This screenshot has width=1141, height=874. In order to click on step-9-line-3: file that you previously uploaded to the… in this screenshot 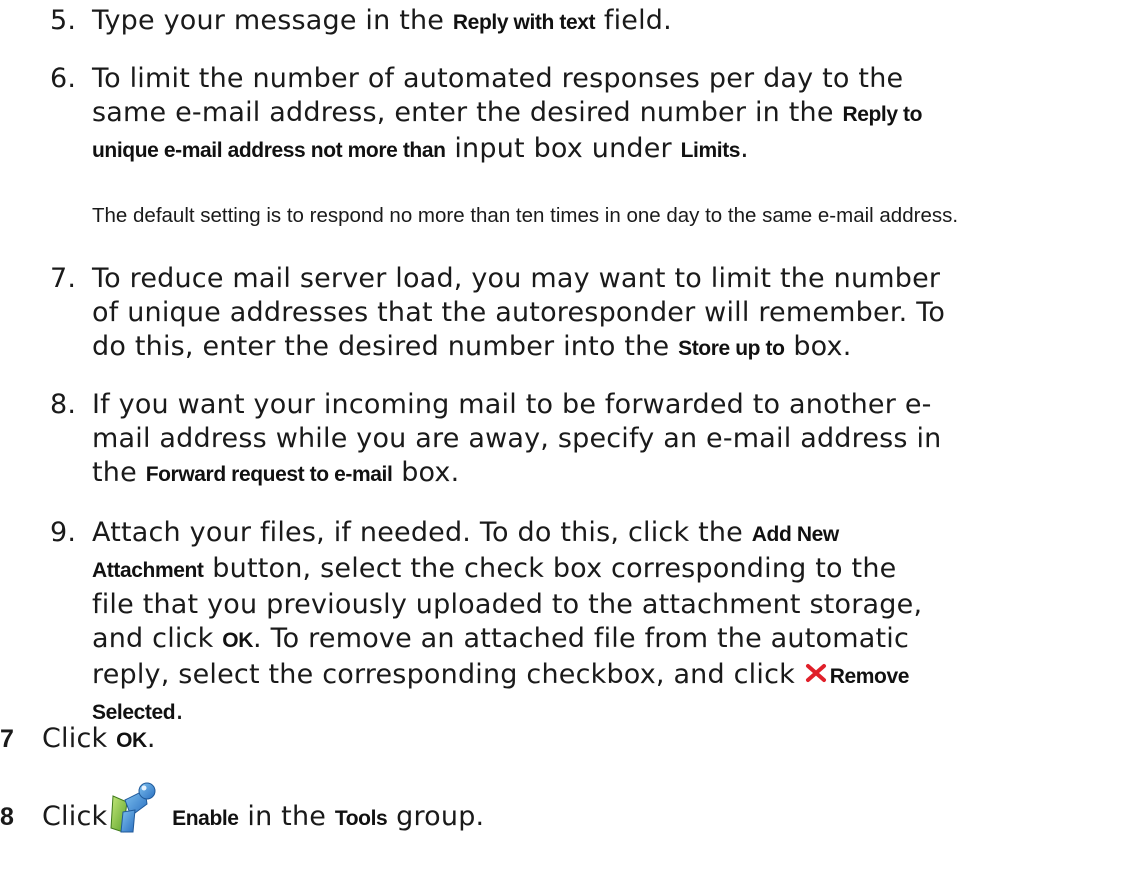, I will do `click(507, 604)`.